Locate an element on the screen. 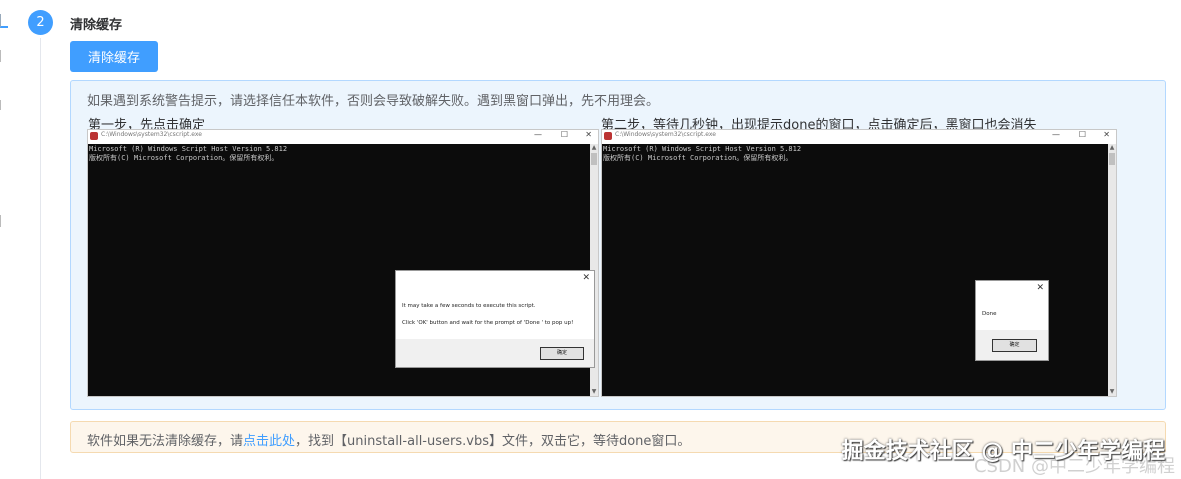  step-rail-line is located at coordinates (40, 258).